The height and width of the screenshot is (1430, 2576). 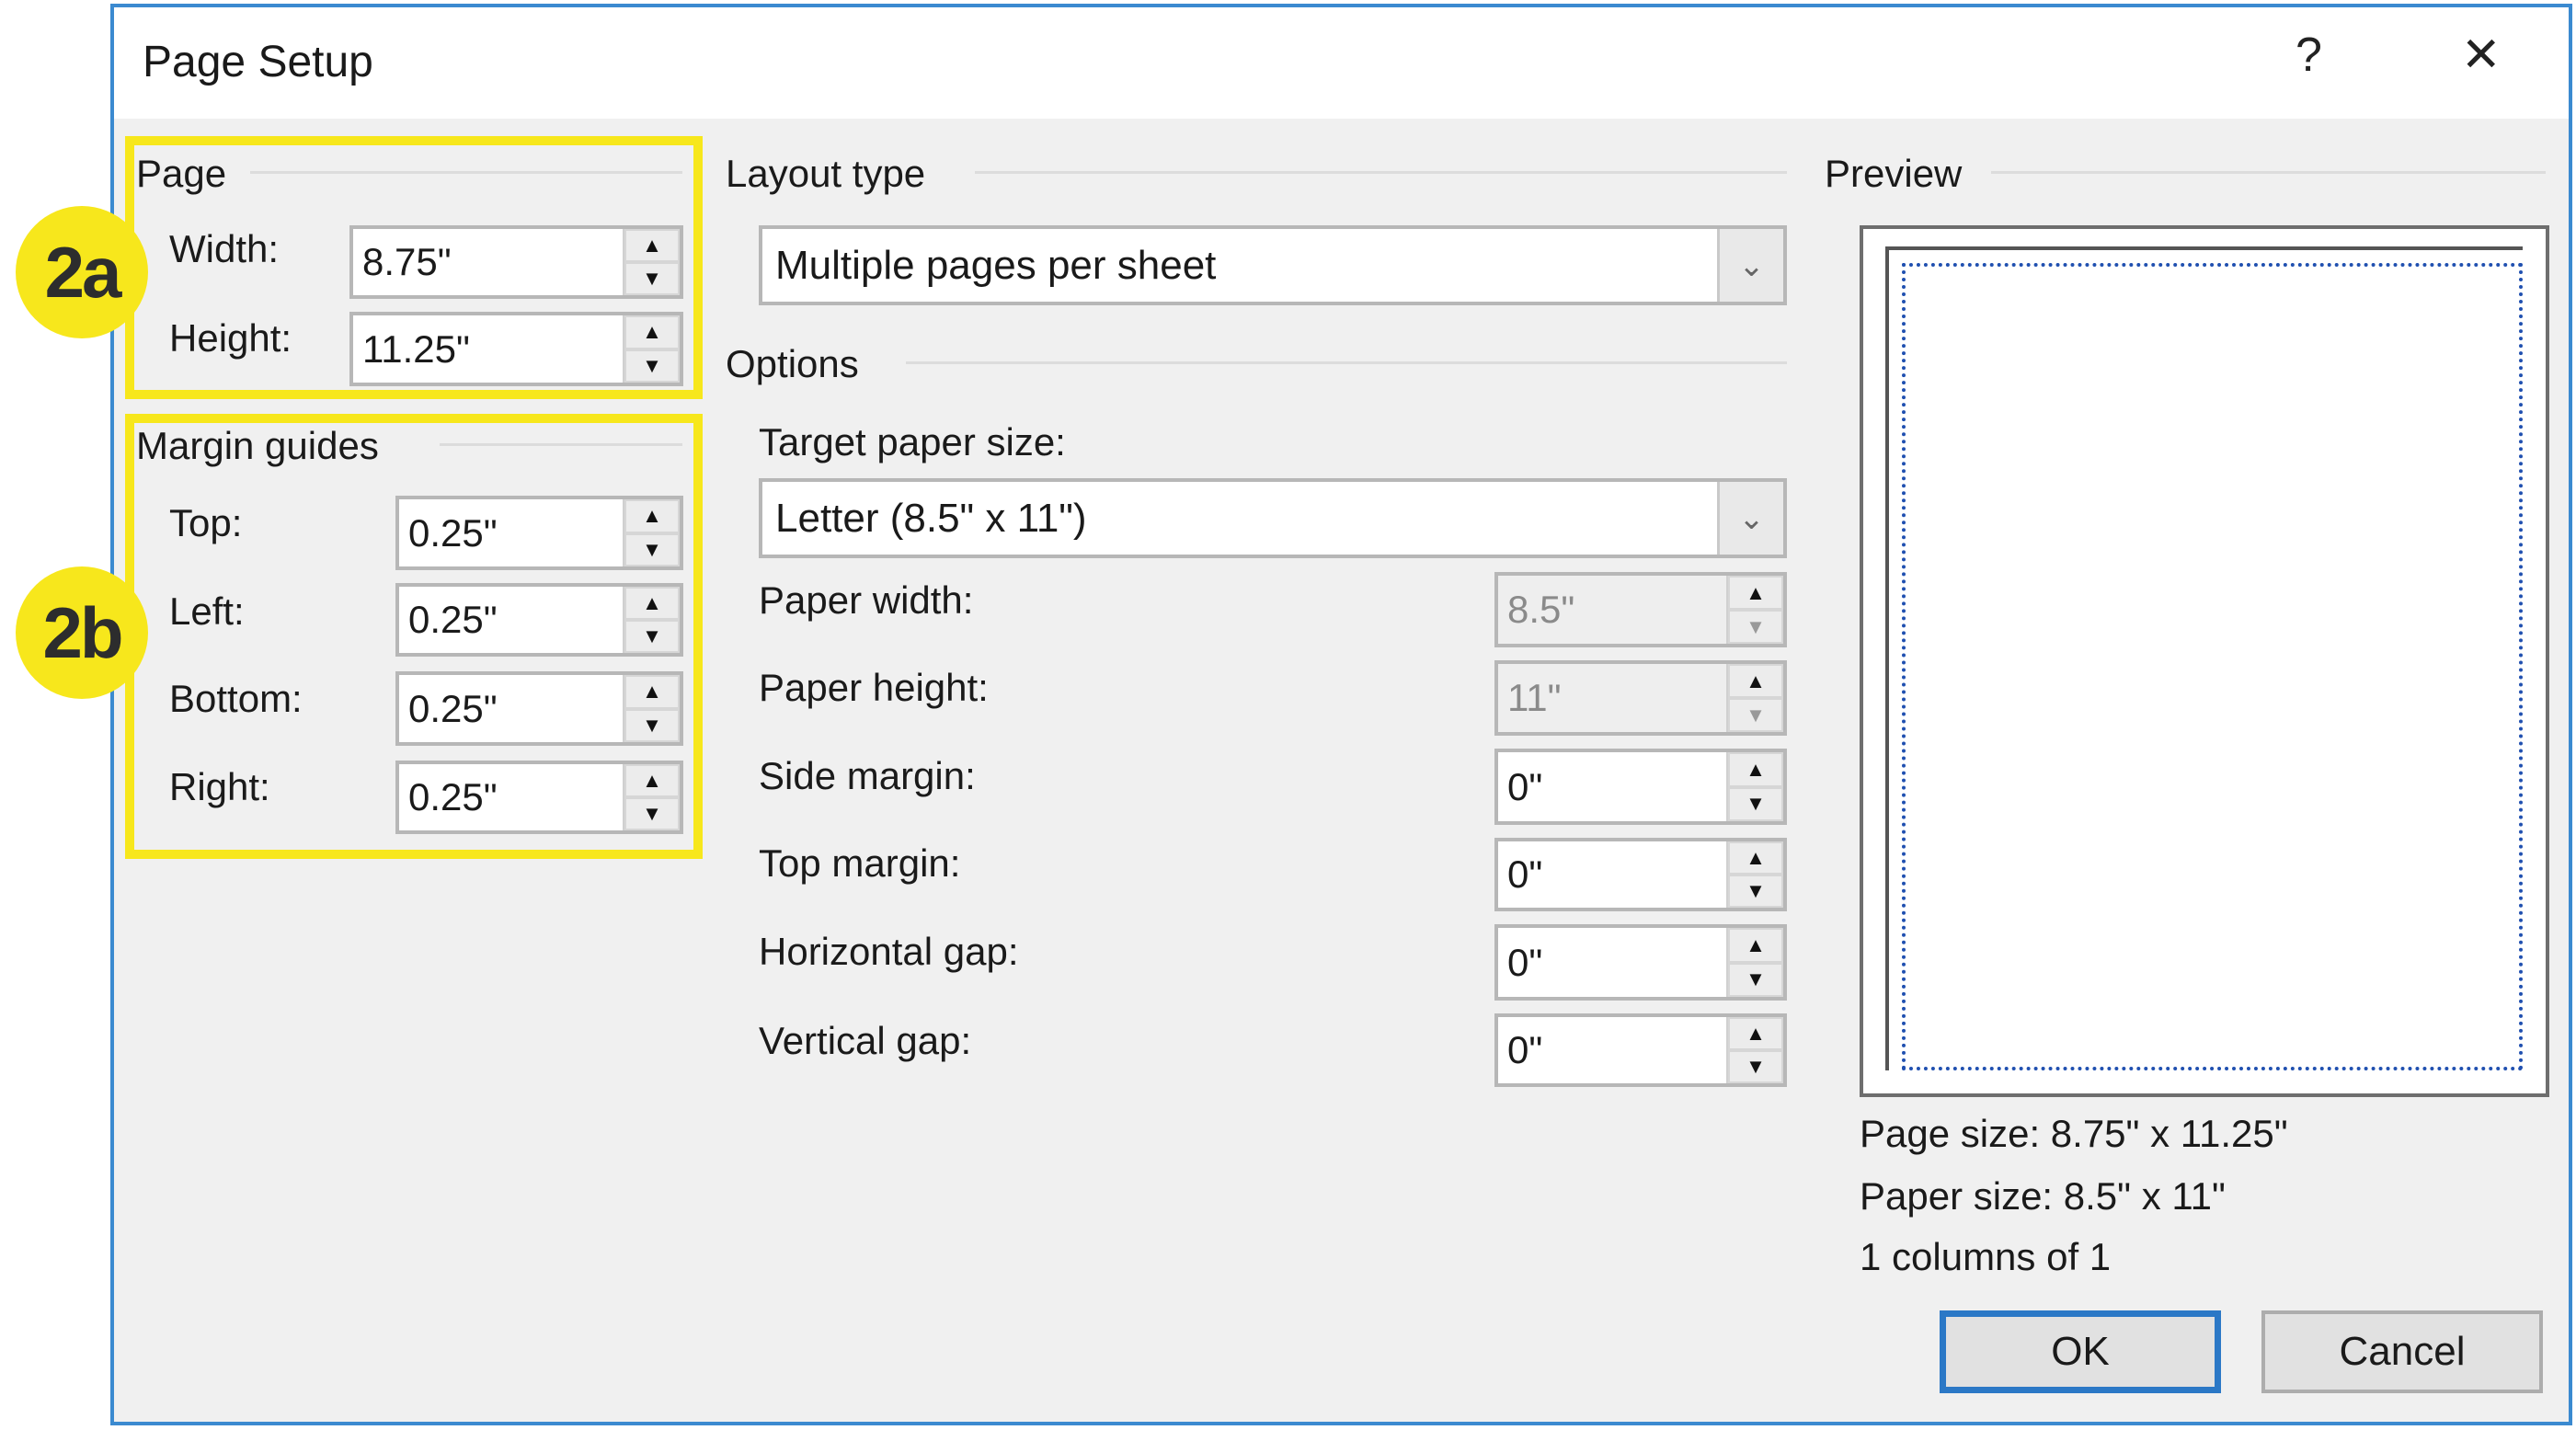 I want to click on vertical-gap-input: 0", so click(x=1612, y=1050).